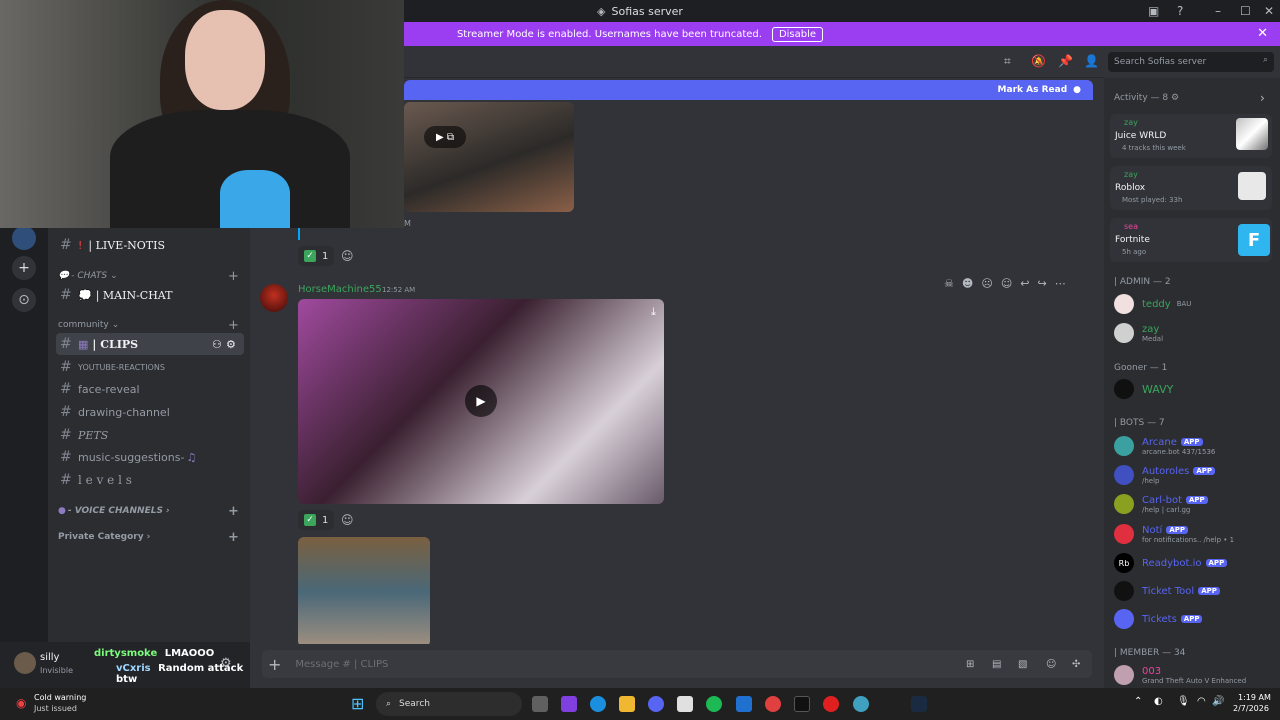 The height and width of the screenshot is (720, 1280). Describe the element at coordinates (217, 344) in the screenshot. I see `add-member-icon: ⚇` at that location.